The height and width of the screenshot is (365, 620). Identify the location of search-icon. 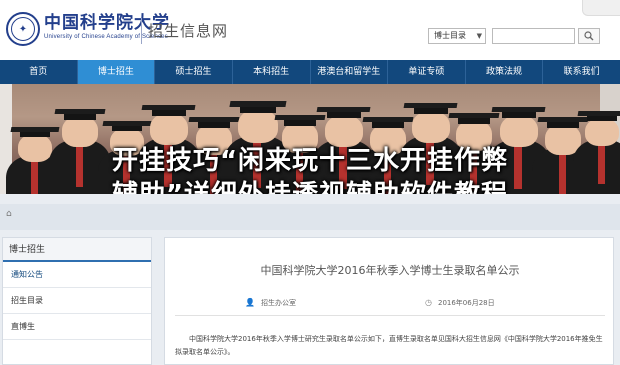
(589, 36).